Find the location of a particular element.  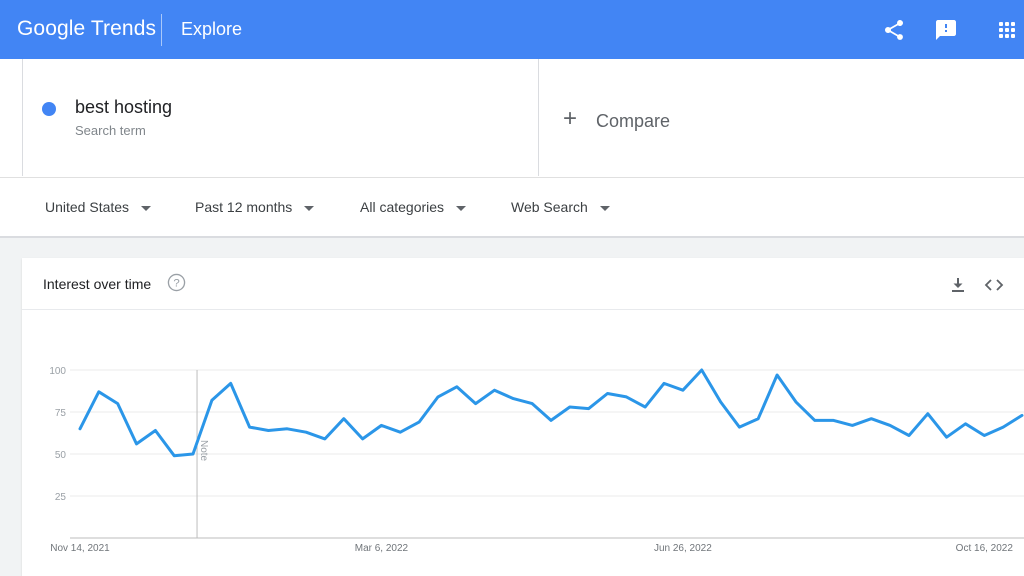

search-term-subtitle: Search term is located at coordinates (110, 130).